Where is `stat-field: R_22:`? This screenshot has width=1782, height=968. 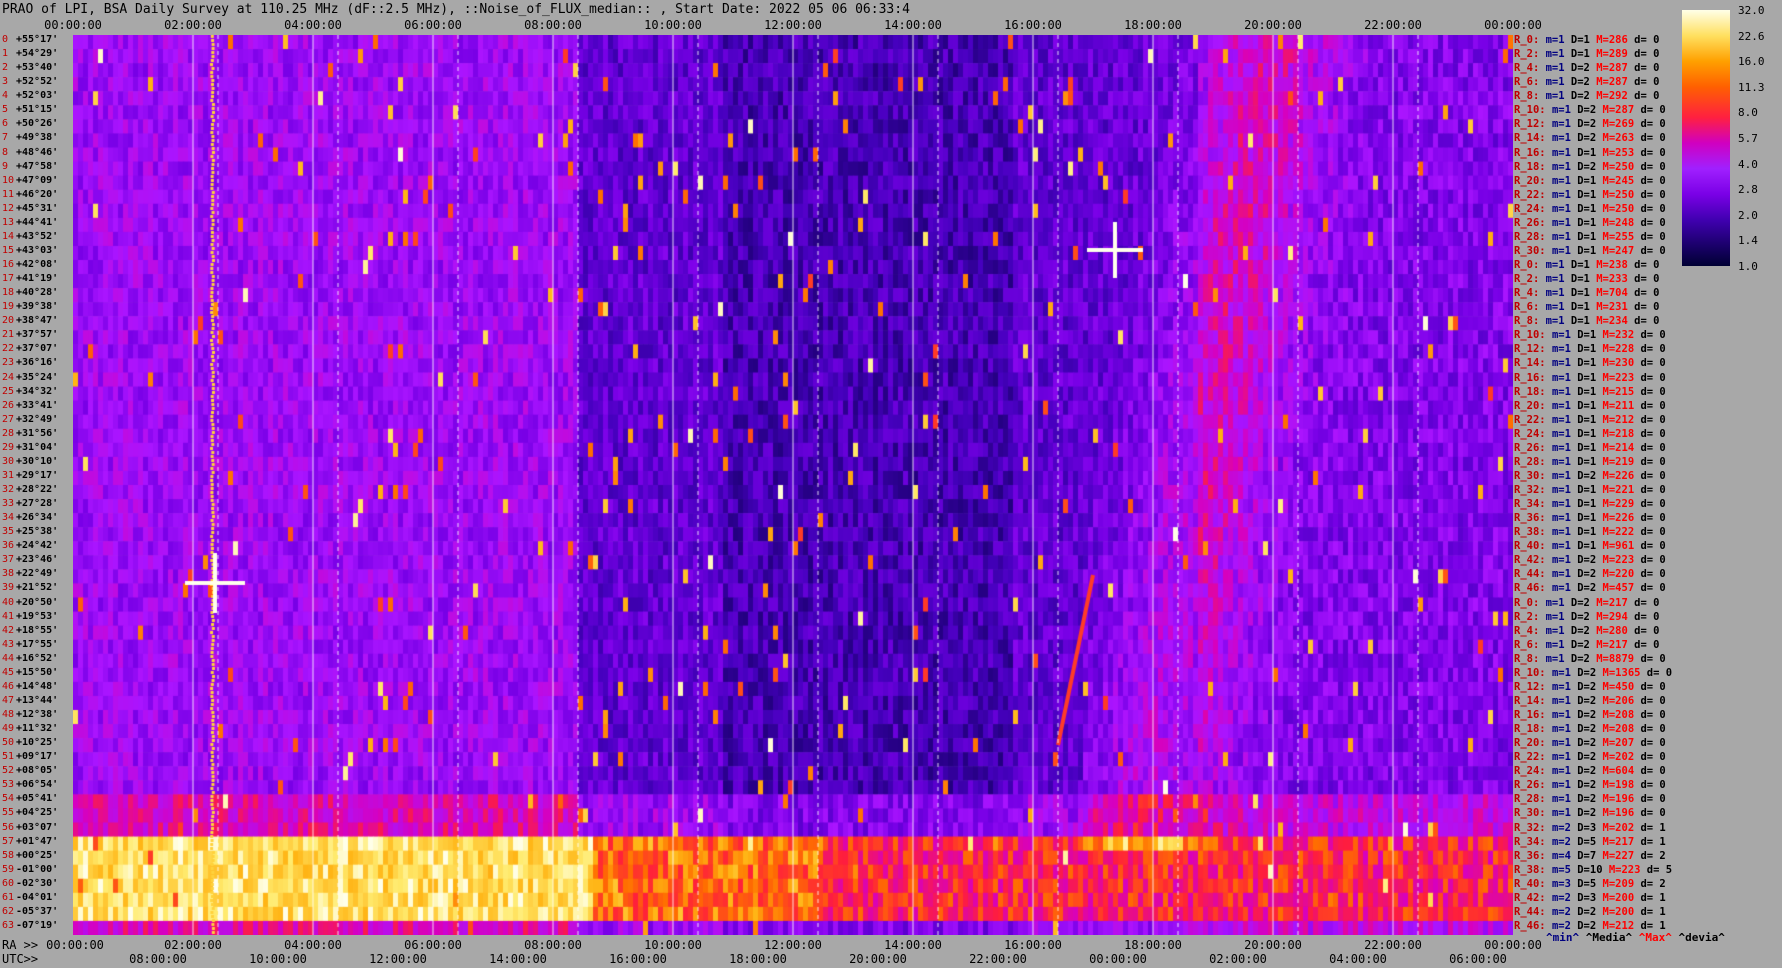
stat-field: R_22: is located at coordinates (1533, 194).